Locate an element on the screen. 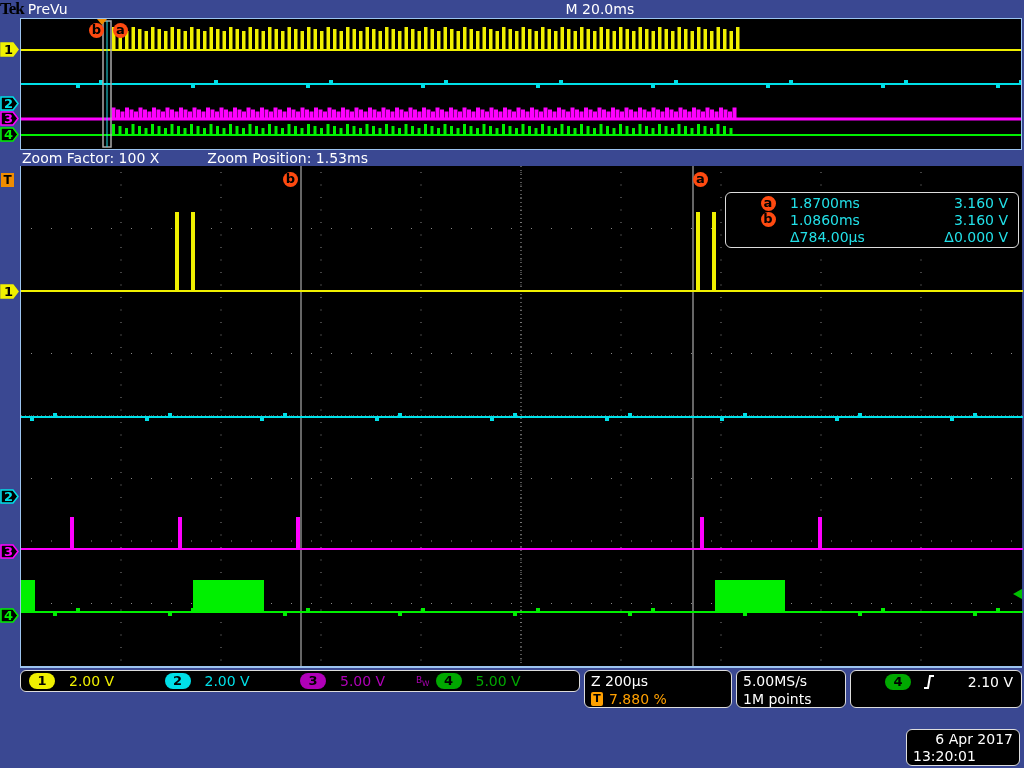  trigger-source-badge: 4 is located at coordinates (898, 682).